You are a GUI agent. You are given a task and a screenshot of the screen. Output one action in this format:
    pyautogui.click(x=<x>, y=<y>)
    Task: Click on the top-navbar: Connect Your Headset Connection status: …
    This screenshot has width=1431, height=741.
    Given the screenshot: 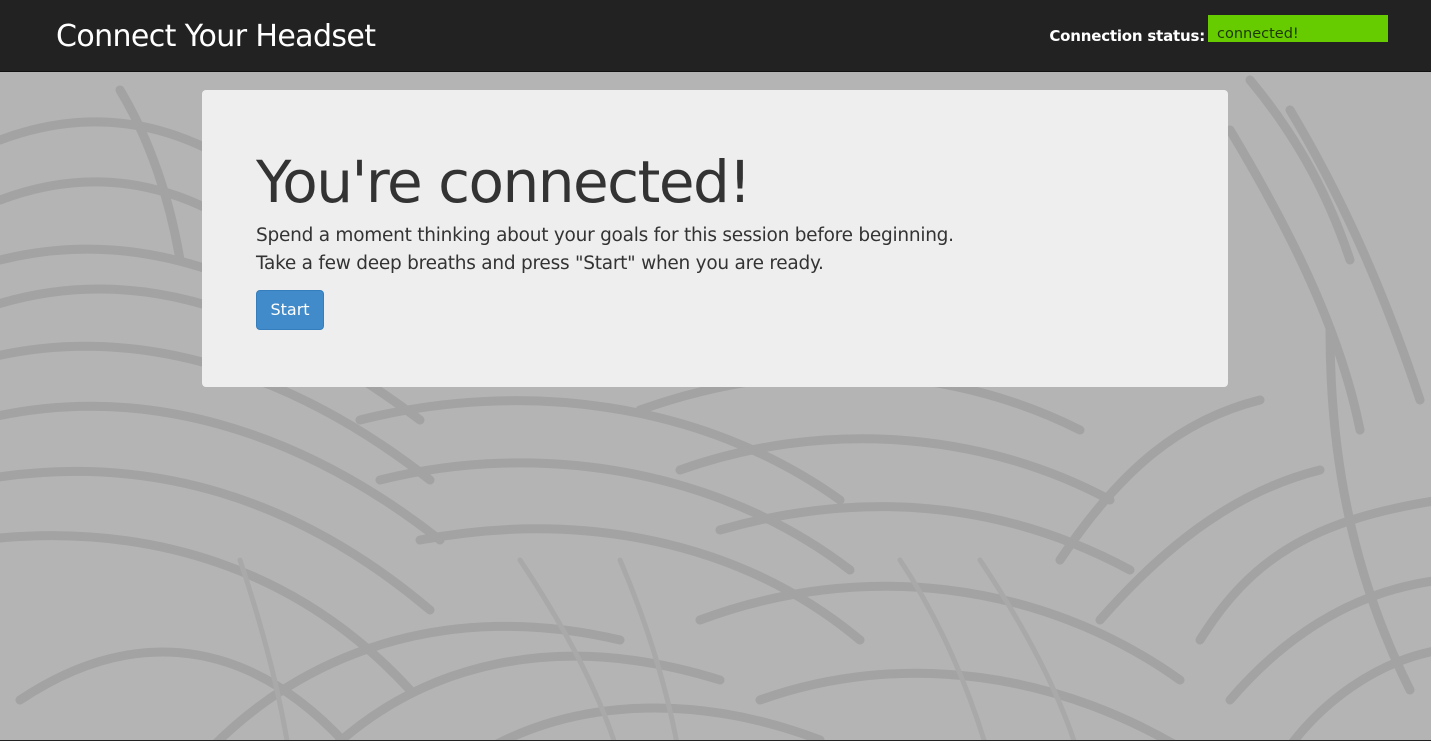 What is the action you would take?
    pyautogui.click(x=715, y=36)
    